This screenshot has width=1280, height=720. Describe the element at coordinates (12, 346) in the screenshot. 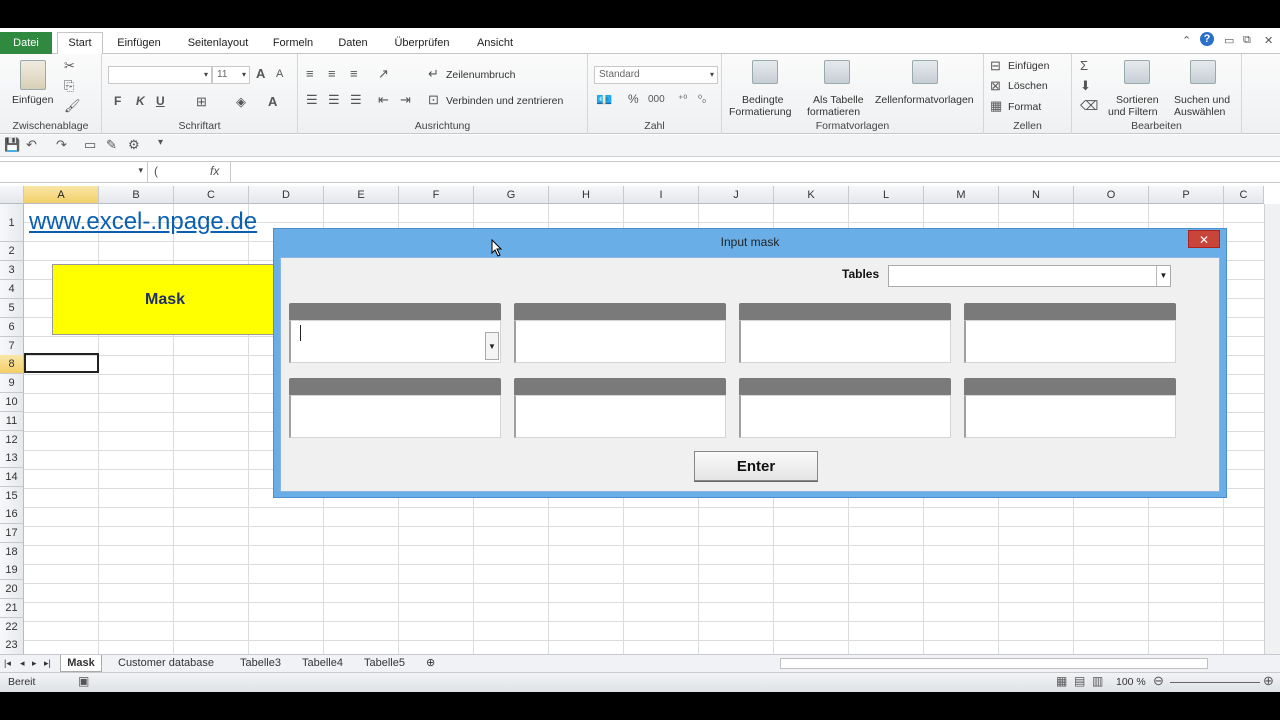

I see `row-header: 7` at that location.